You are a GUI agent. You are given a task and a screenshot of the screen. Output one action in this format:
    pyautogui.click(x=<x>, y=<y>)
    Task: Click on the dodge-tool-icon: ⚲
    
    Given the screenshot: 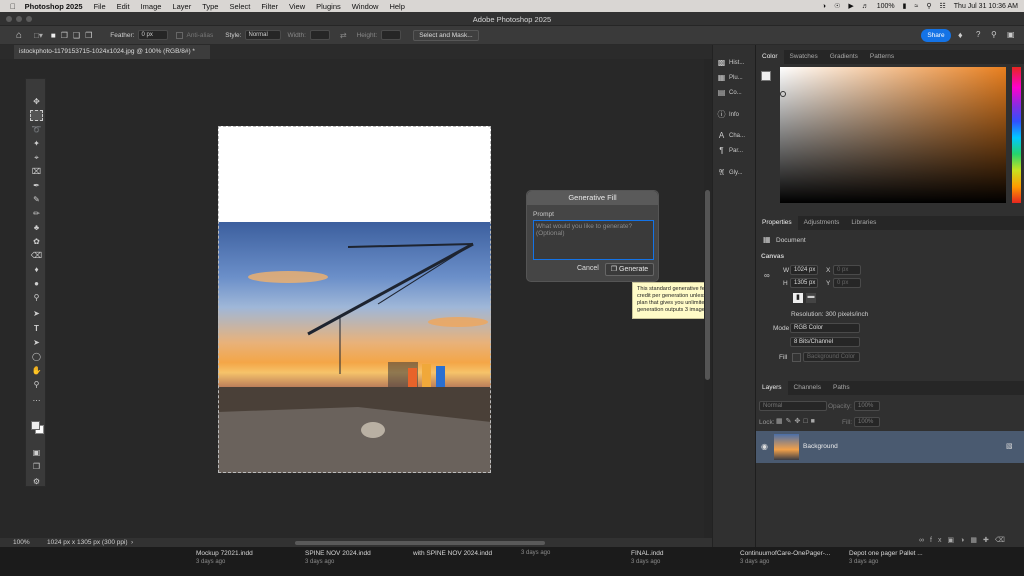 What is the action you would take?
    pyautogui.click(x=36, y=297)
    